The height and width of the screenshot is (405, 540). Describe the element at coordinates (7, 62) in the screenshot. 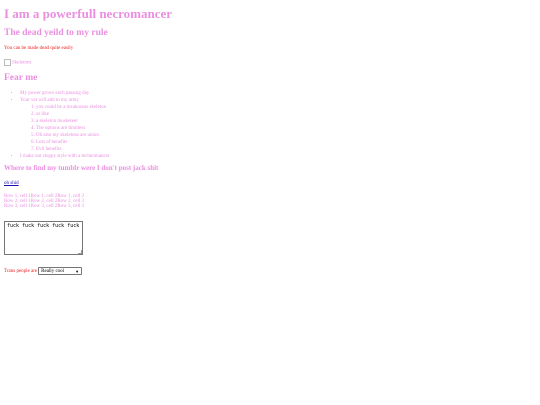

I see `broken-image-icon` at that location.